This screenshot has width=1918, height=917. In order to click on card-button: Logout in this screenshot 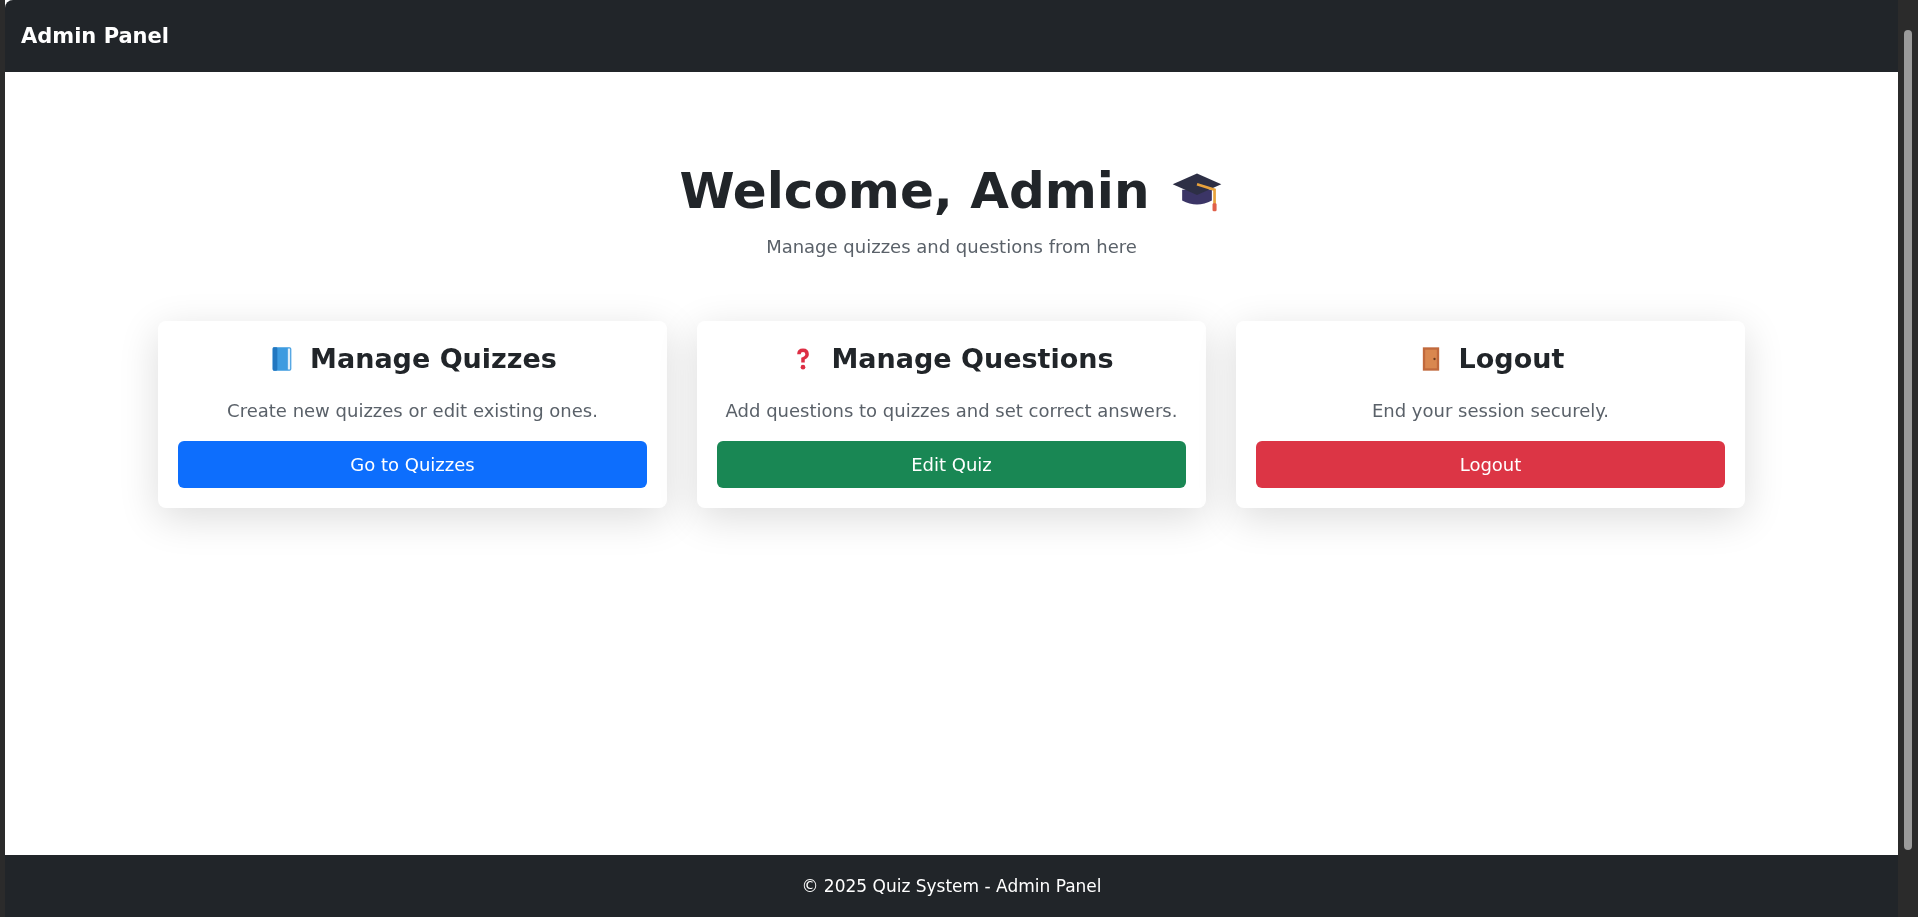, I will do `click(1490, 464)`.